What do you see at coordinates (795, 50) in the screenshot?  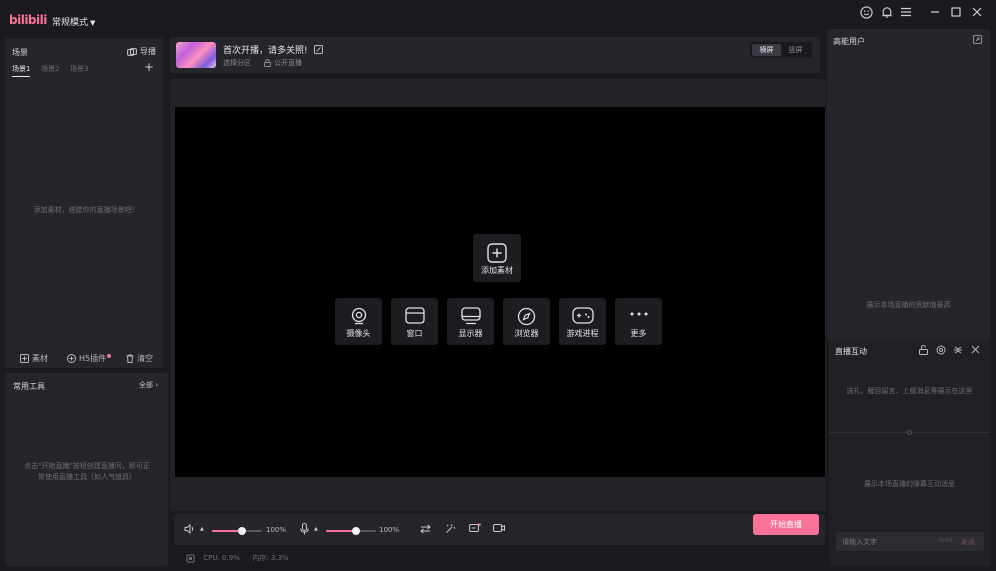 I see `portrait-option: 竖屏` at bounding box center [795, 50].